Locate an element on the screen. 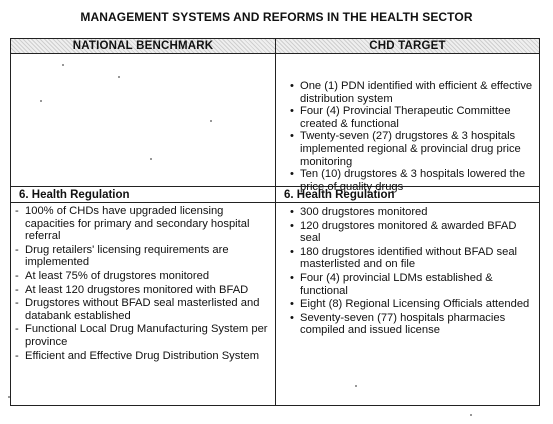 This screenshot has height=424, width=553. list-item: 300 drugstores monitored is located at coordinates (405, 212).